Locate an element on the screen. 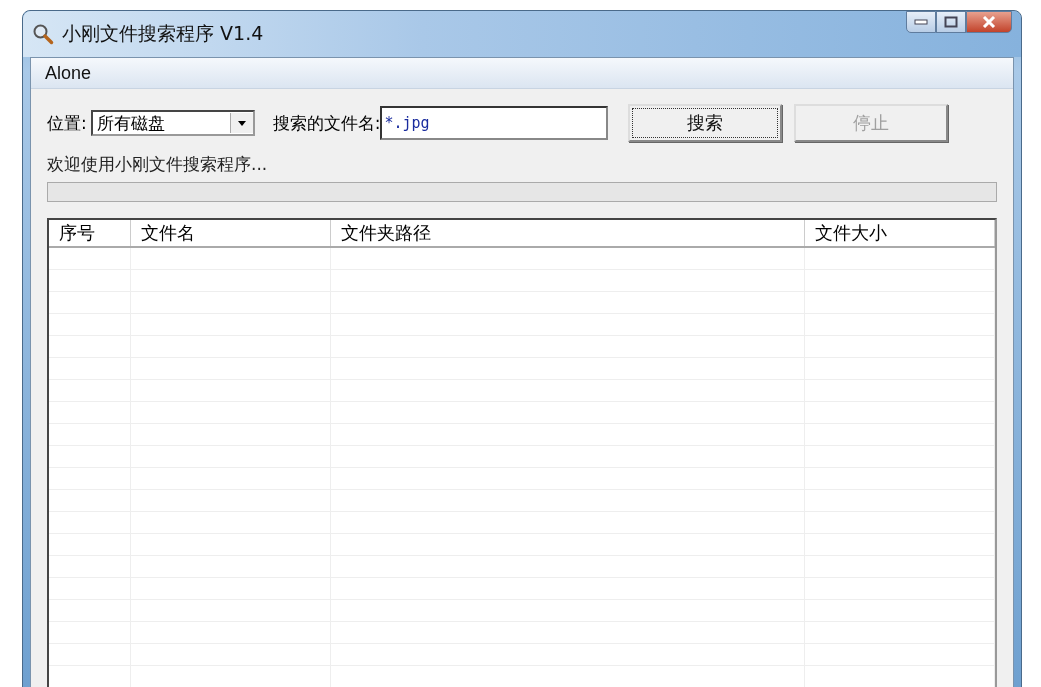 The height and width of the screenshot is (687, 1041). location-dropdown: 所有磁盘 is located at coordinates (172, 123).